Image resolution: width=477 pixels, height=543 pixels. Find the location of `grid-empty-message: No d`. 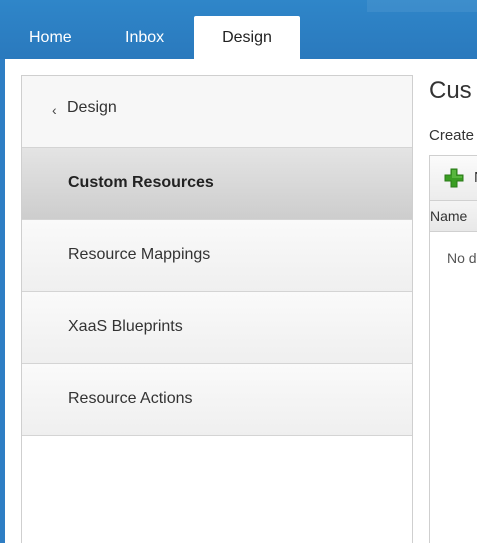

grid-empty-message: No d is located at coordinates (462, 258).